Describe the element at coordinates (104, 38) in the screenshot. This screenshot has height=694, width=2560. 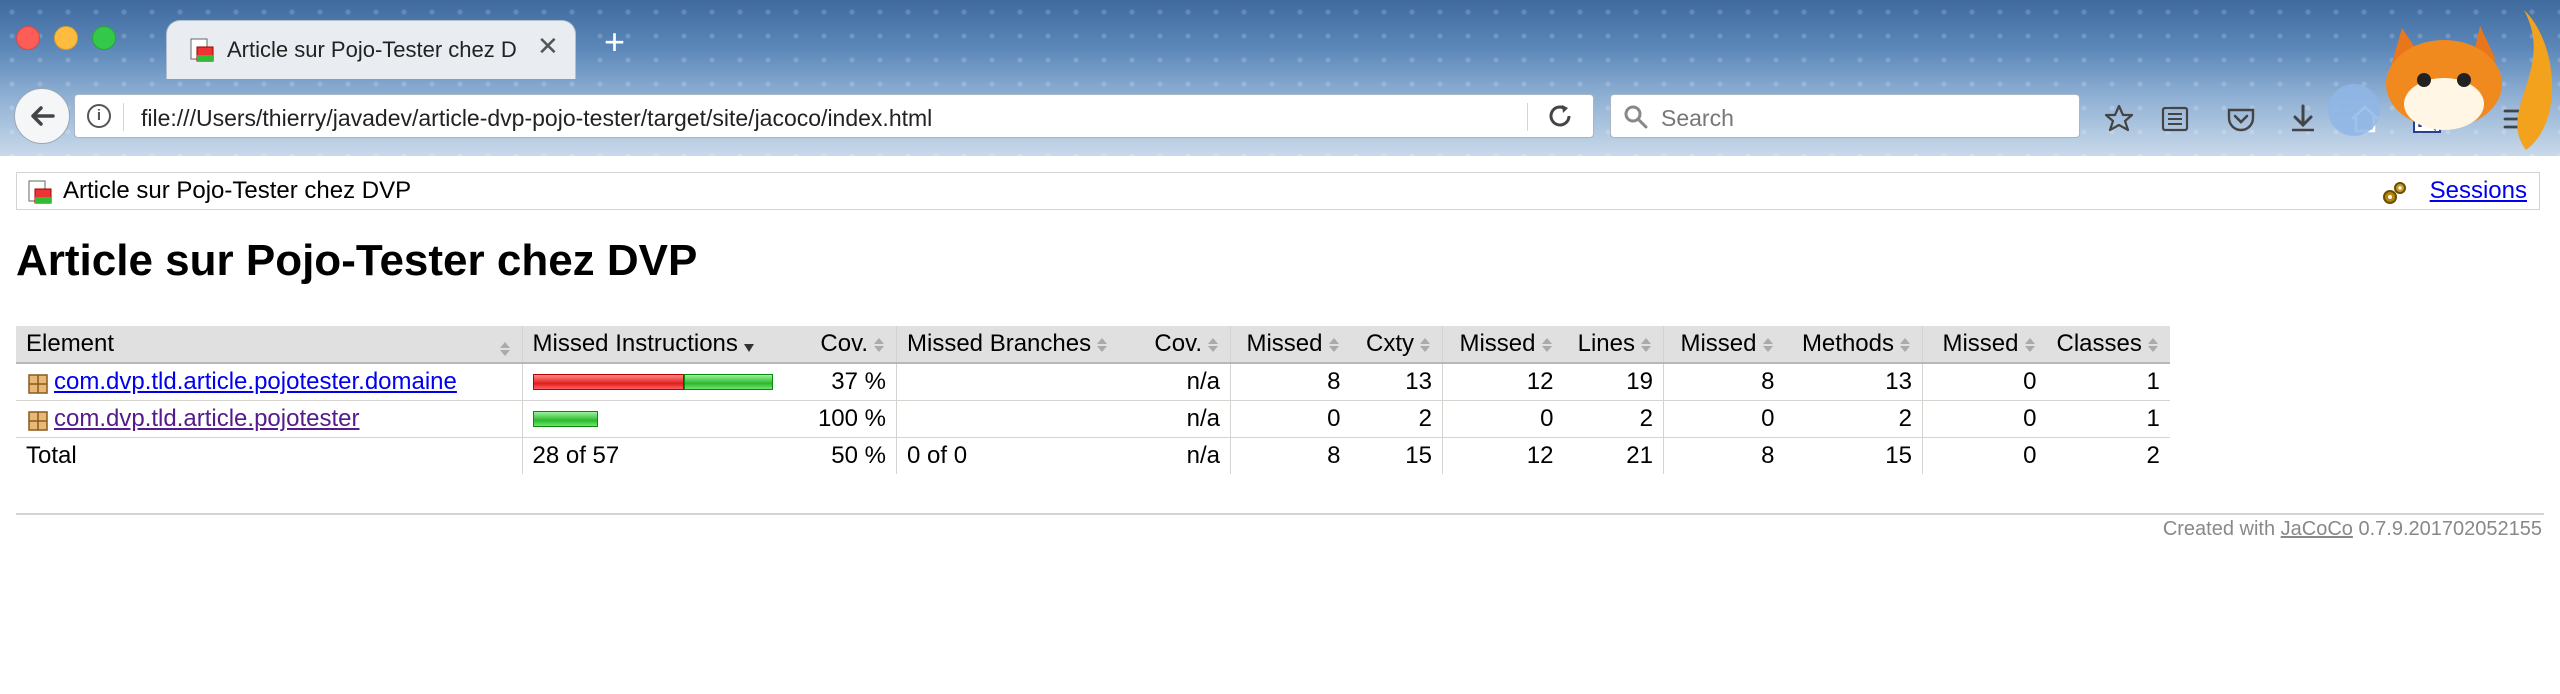
I see `window-zoom-button` at that location.